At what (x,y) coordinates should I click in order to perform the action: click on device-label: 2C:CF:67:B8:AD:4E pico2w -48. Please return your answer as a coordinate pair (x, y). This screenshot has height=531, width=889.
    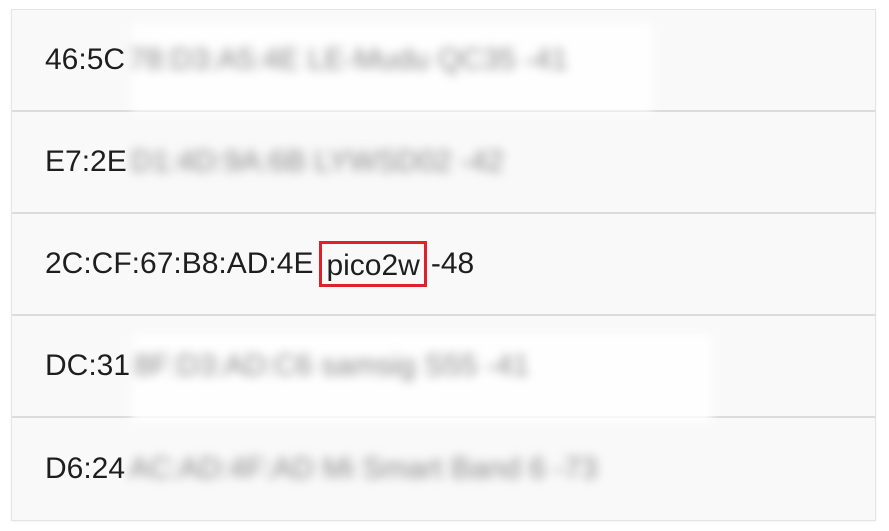
    Looking at the image, I should click on (259, 264).